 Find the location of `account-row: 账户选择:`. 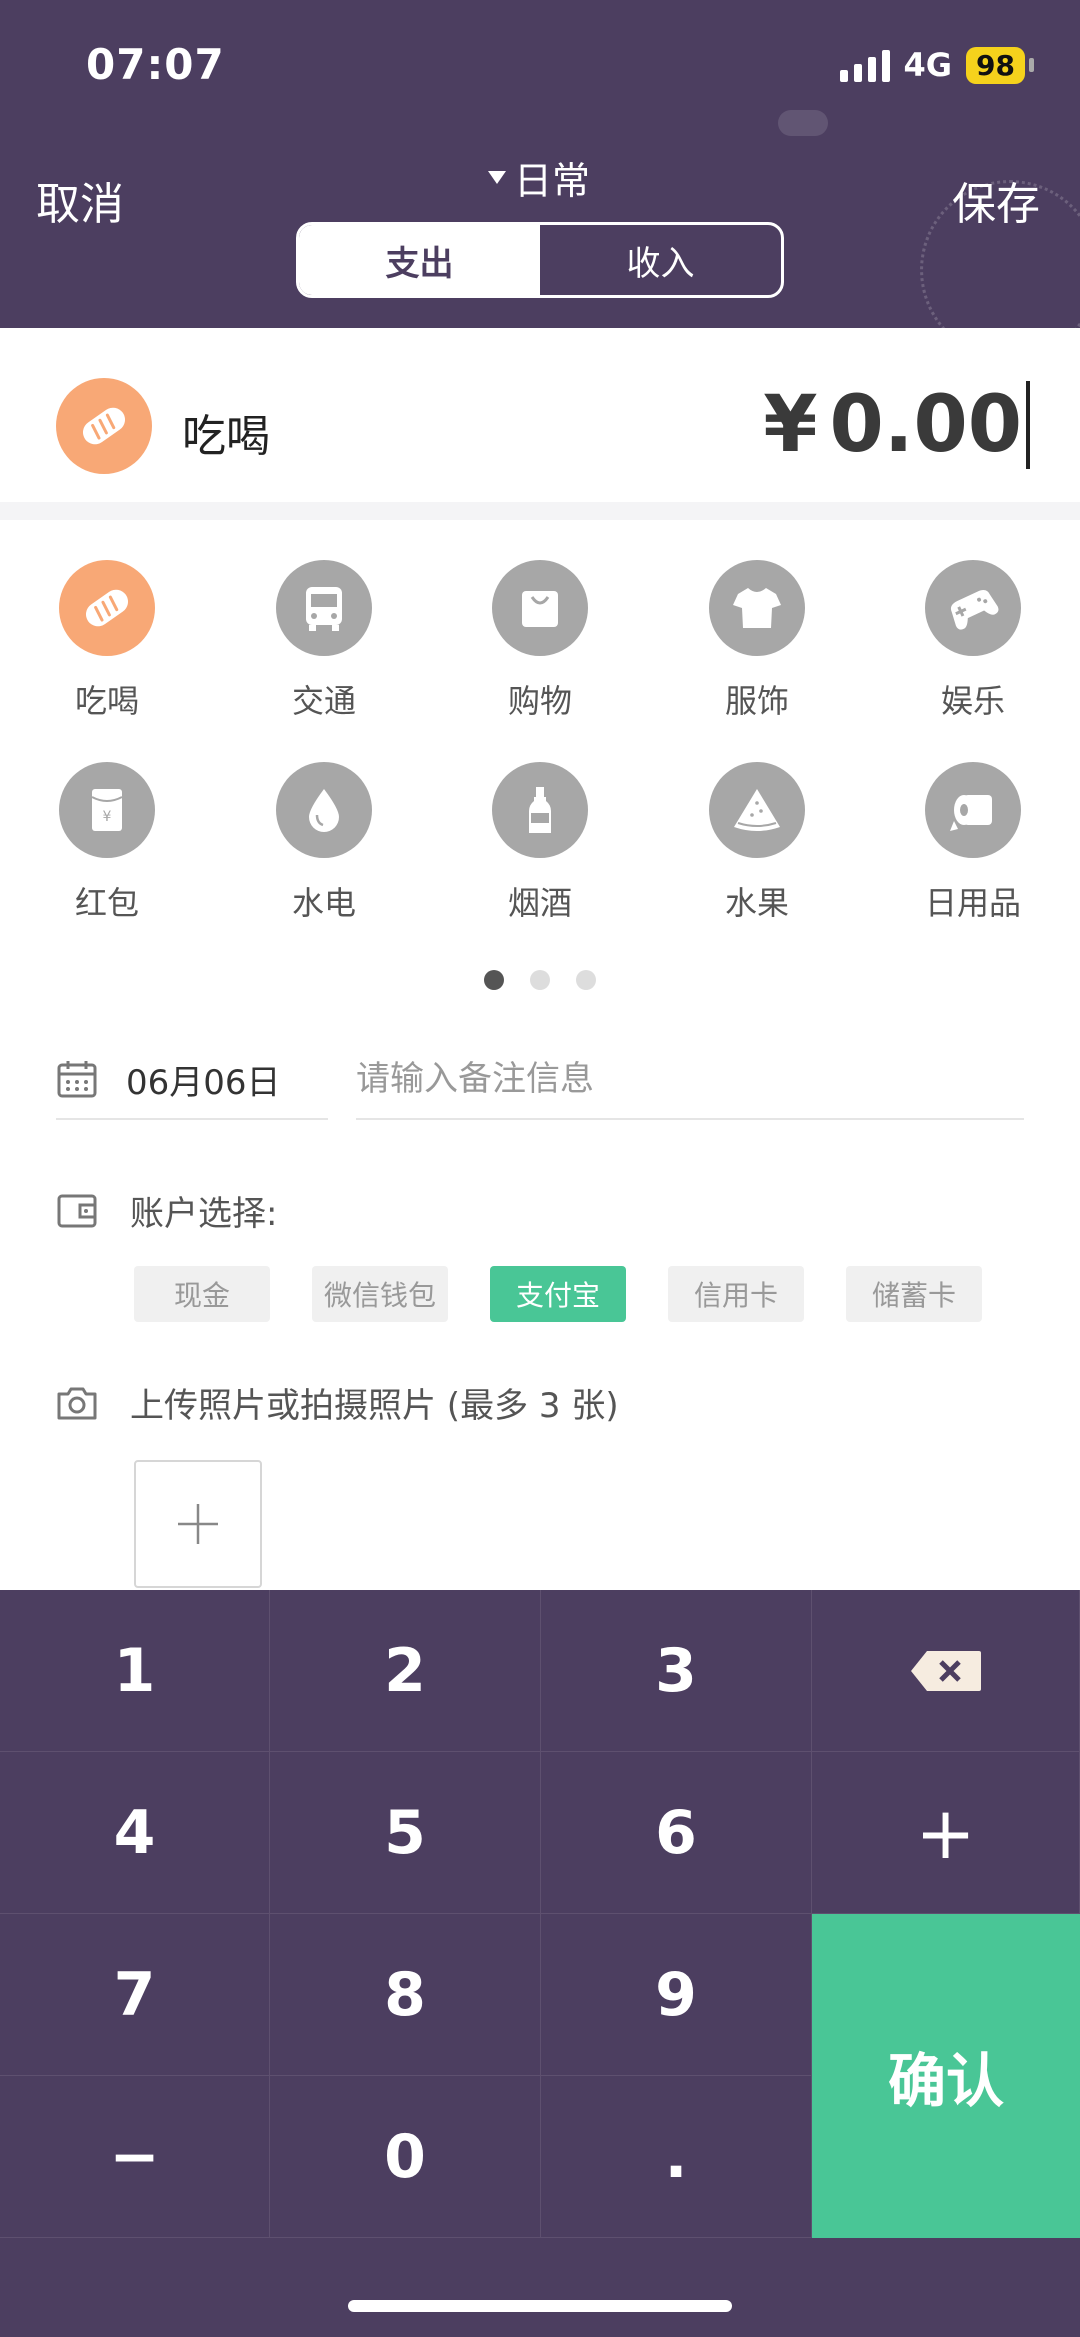

account-row: 账户选择: is located at coordinates (166, 1210).